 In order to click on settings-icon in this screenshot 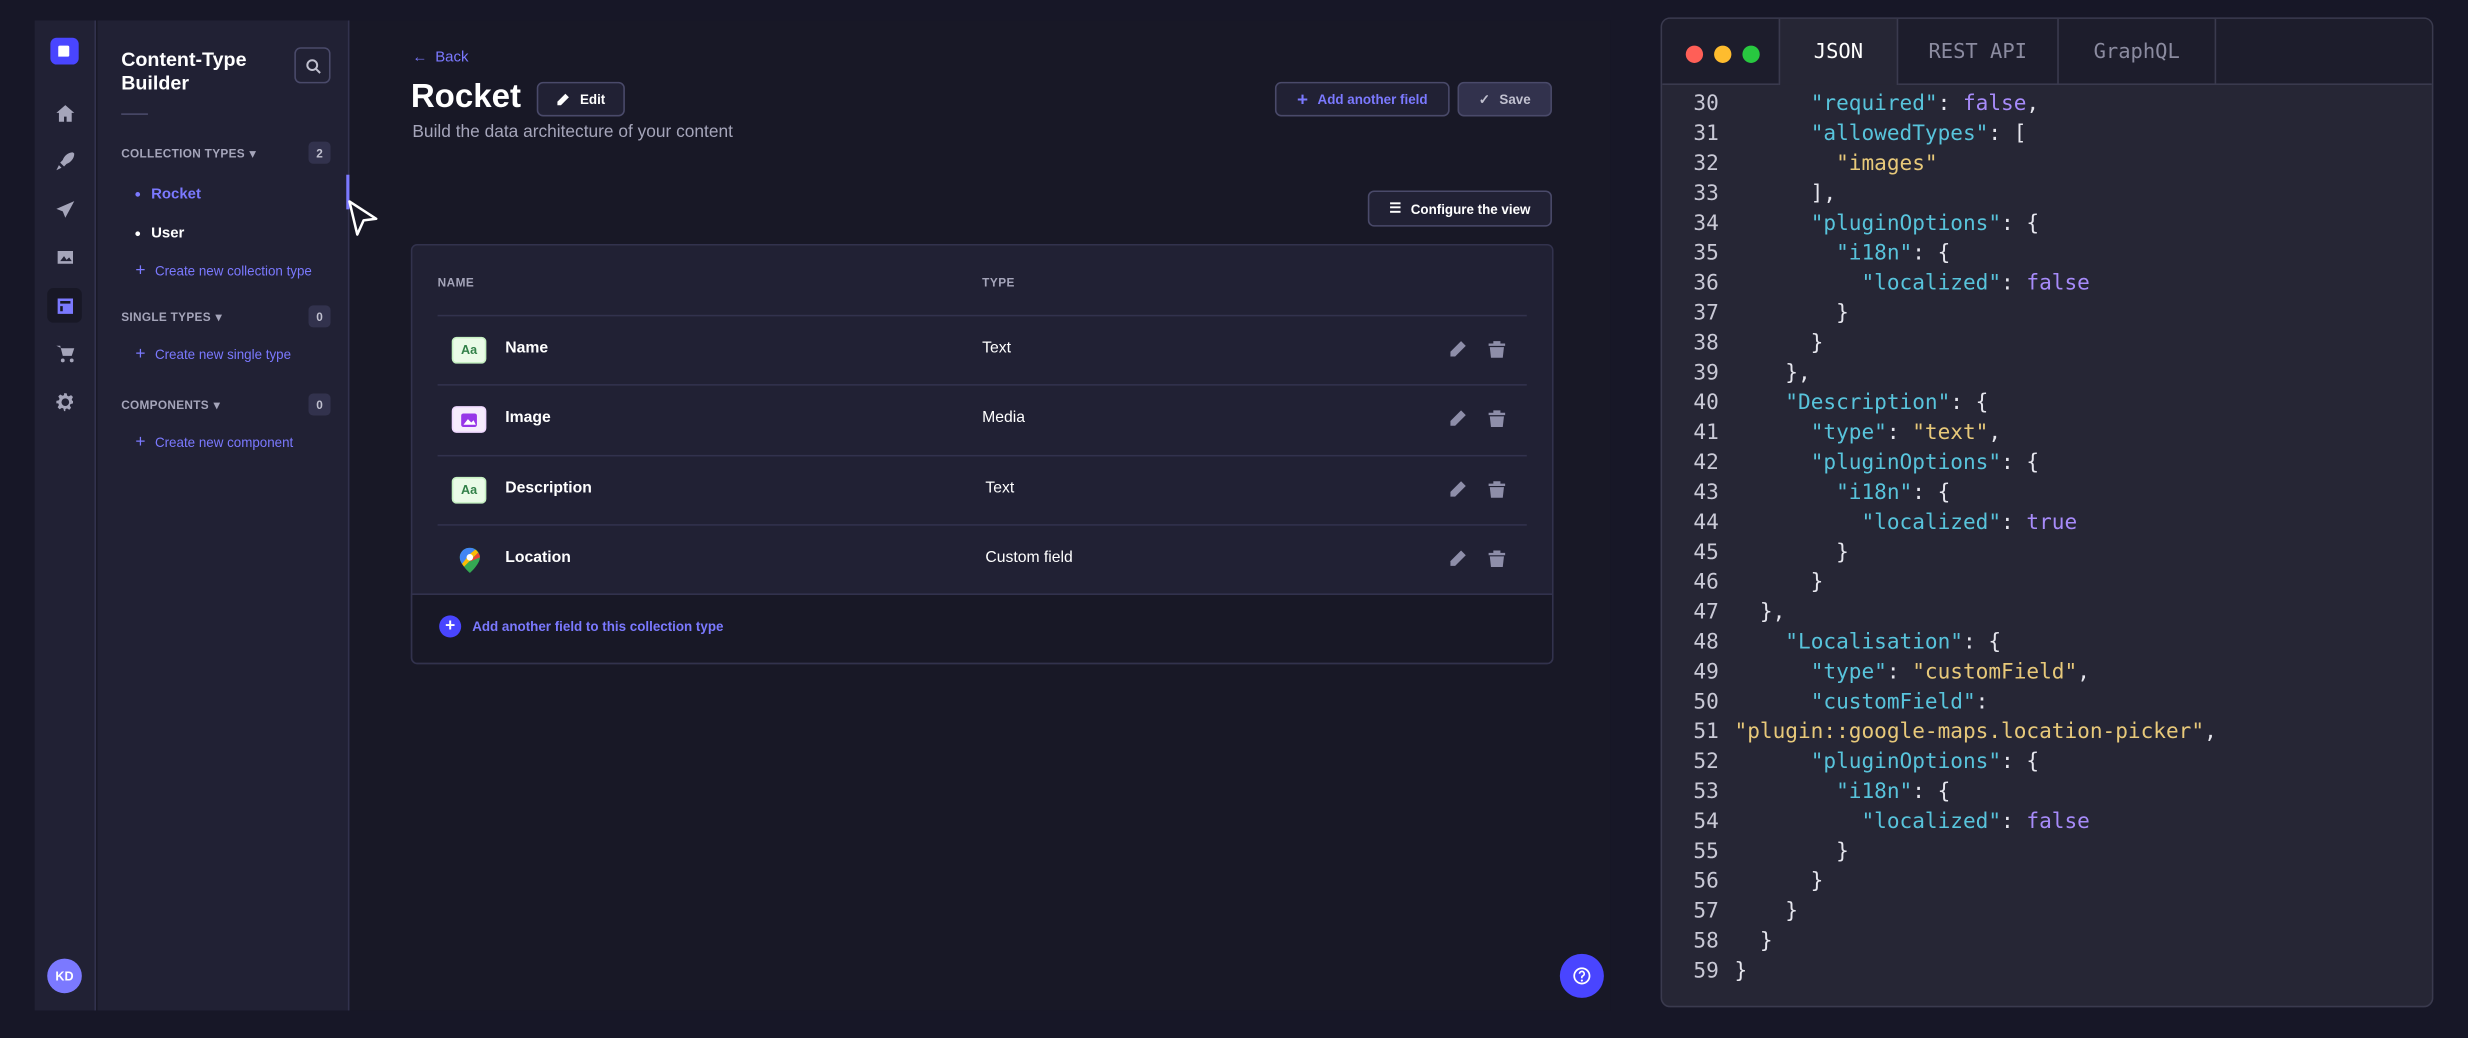, I will do `click(64, 401)`.